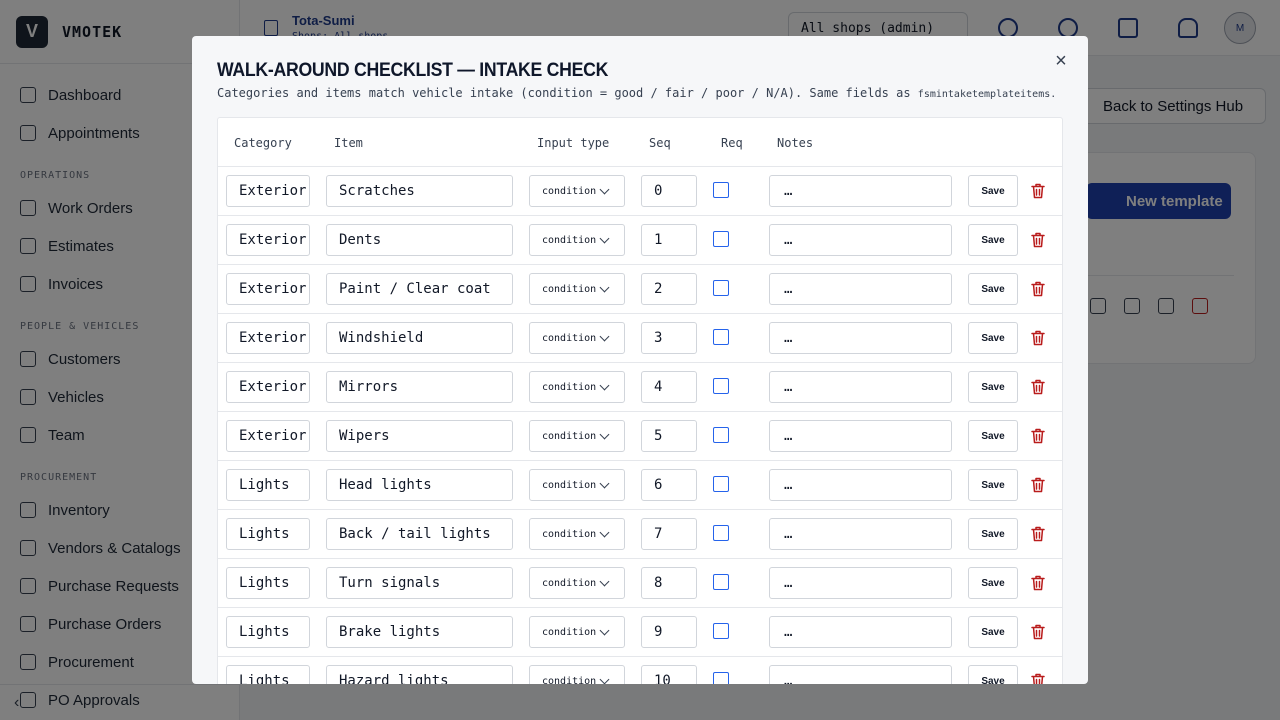  What do you see at coordinates (419, 387) in the screenshot?
I see `item-input: Mirrors` at bounding box center [419, 387].